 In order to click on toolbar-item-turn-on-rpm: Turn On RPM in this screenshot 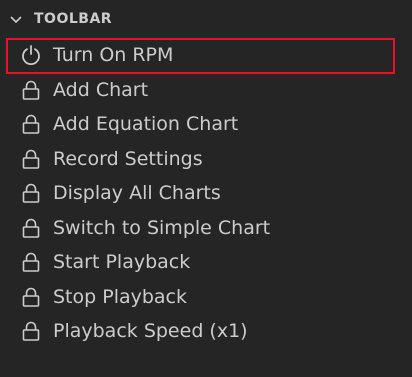, I will do `click(206, 55)`.